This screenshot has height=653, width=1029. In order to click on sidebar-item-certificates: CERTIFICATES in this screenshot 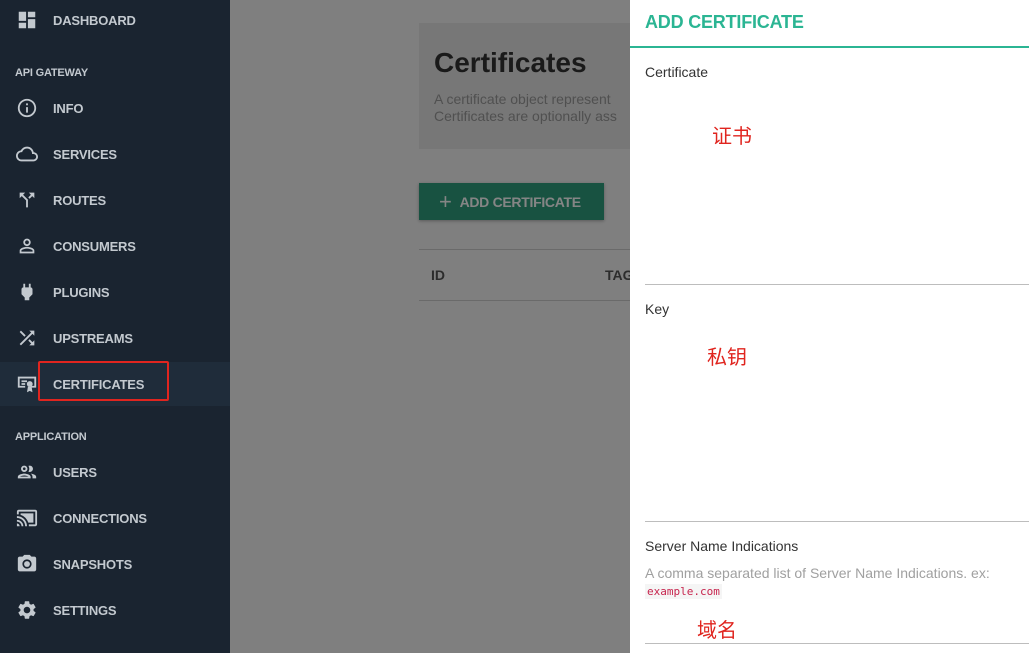, I will do `click(115, 384)`.